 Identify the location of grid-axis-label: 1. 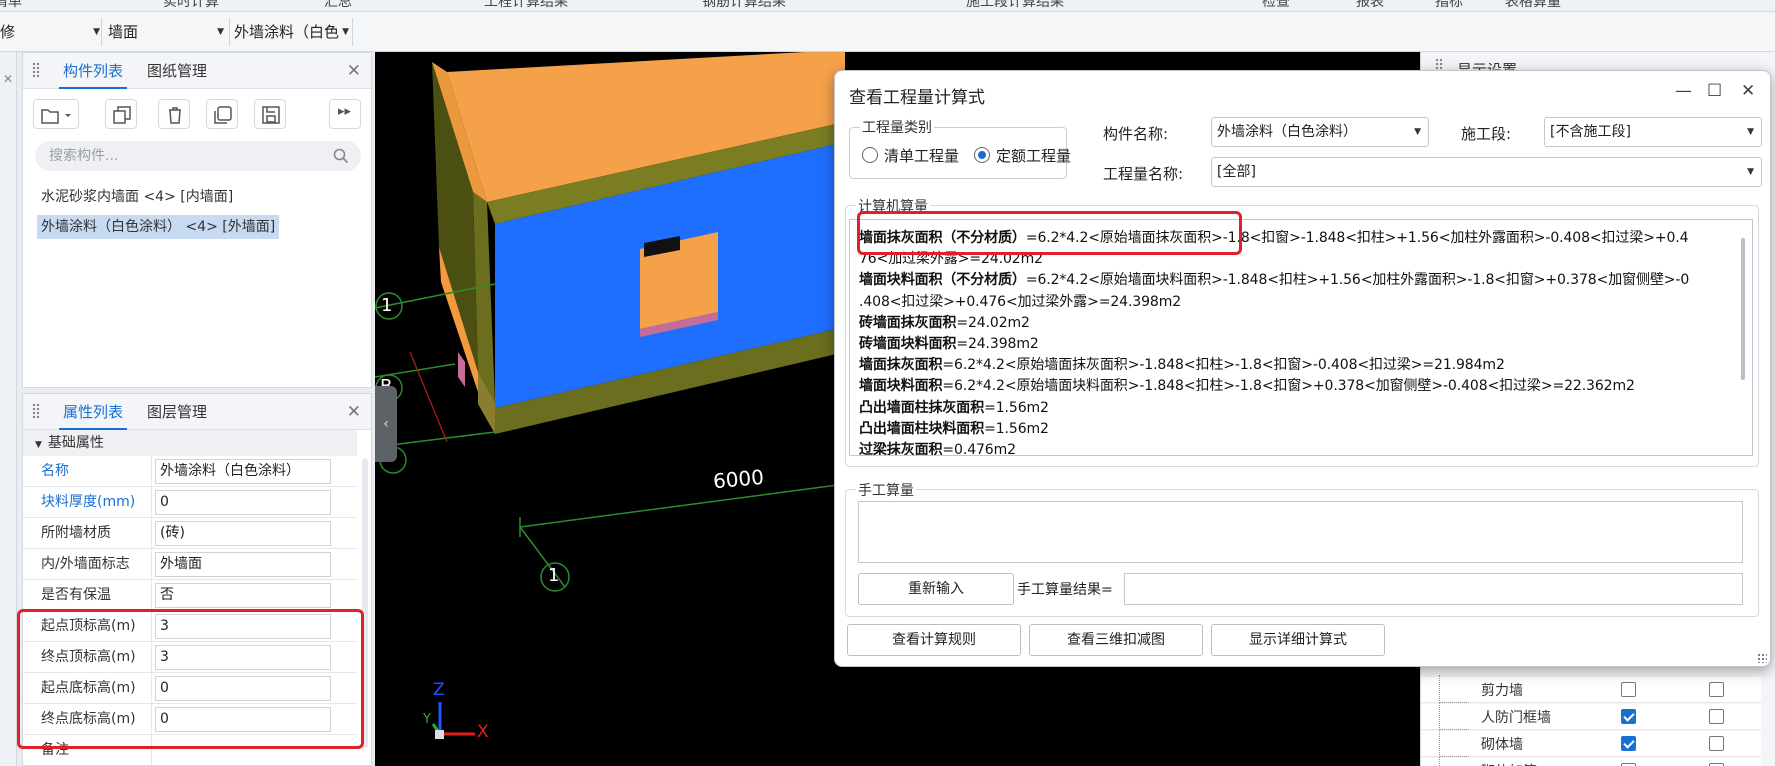
(387, 305).